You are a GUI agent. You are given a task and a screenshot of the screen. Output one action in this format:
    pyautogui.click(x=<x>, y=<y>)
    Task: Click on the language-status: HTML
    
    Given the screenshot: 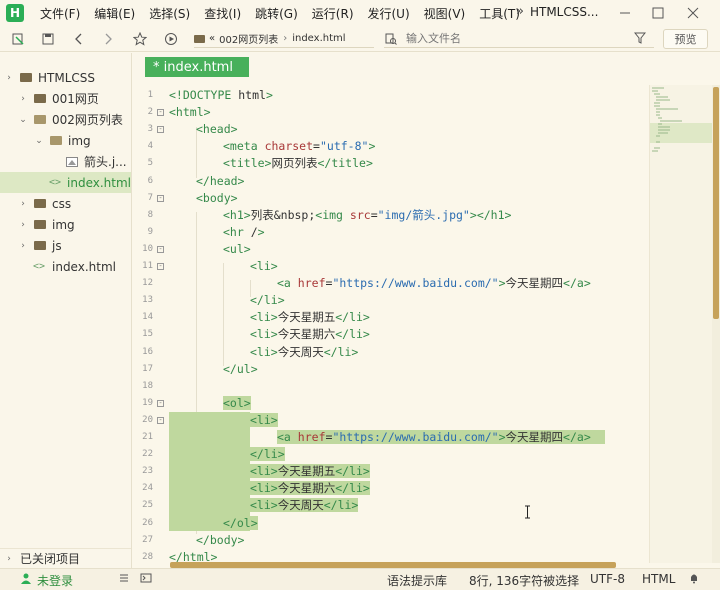 What is the action you would take?
    pyautogui.click(x=658, y=579)
    